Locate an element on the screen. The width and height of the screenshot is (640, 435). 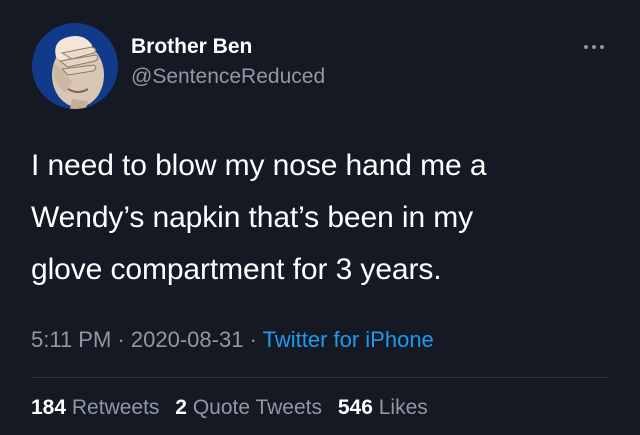
tweet-source-link: Twitter for iPhone is located at coordinates (348, 339).